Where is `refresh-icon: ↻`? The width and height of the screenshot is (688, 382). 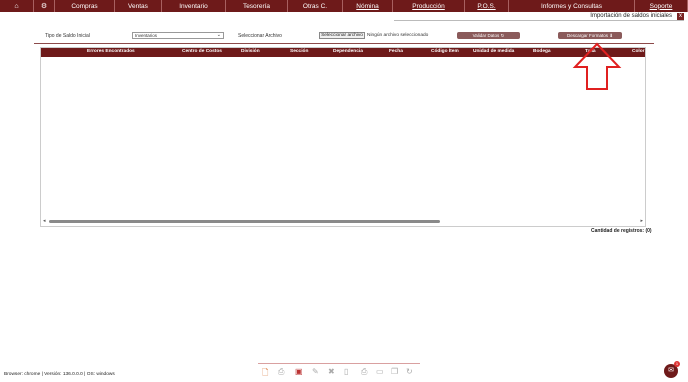 refresh-icon: ↻ is located at coordinates (409, 371).